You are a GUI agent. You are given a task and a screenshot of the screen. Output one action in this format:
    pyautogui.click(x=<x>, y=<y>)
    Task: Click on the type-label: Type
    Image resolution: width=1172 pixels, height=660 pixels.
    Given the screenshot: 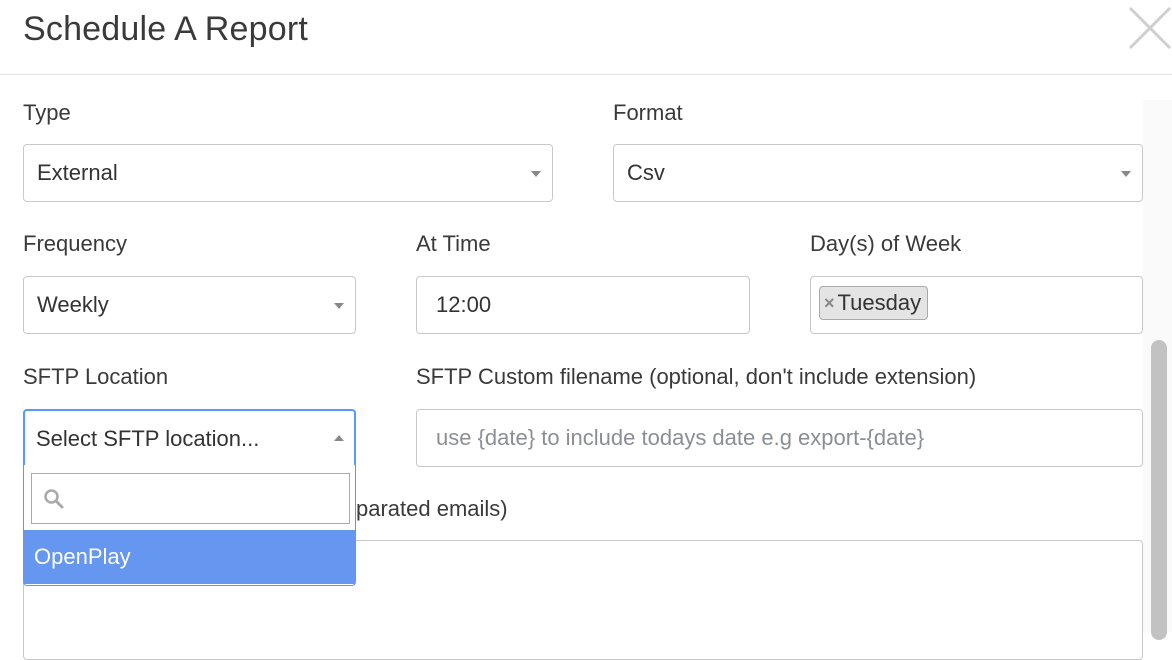 What is the action you would take?
    pyautogui.click(x=47, y=112)
    